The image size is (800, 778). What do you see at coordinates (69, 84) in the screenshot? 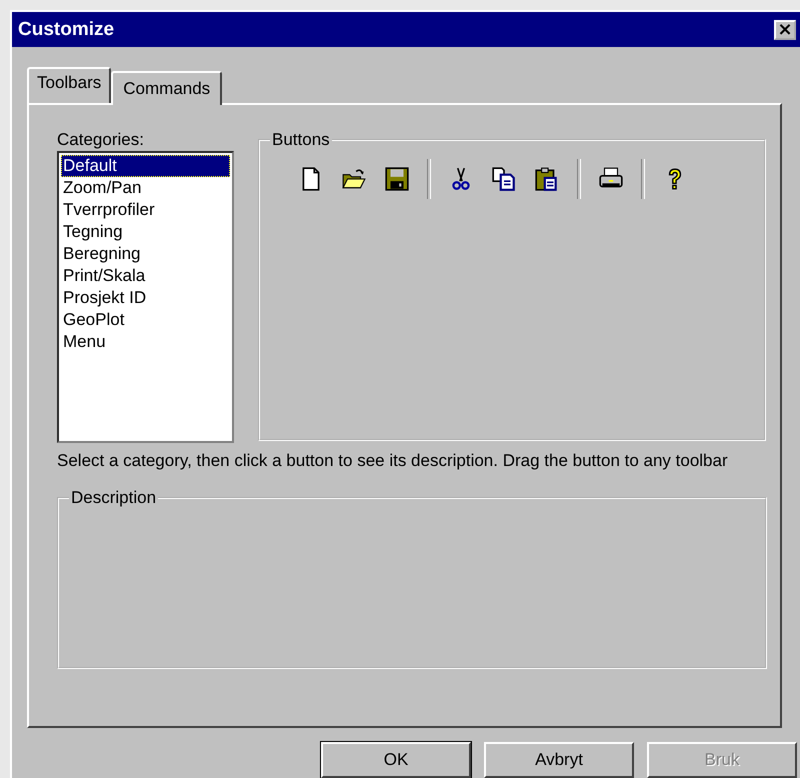
I see `tab: Toolbars` at bounding box center [69, 84].